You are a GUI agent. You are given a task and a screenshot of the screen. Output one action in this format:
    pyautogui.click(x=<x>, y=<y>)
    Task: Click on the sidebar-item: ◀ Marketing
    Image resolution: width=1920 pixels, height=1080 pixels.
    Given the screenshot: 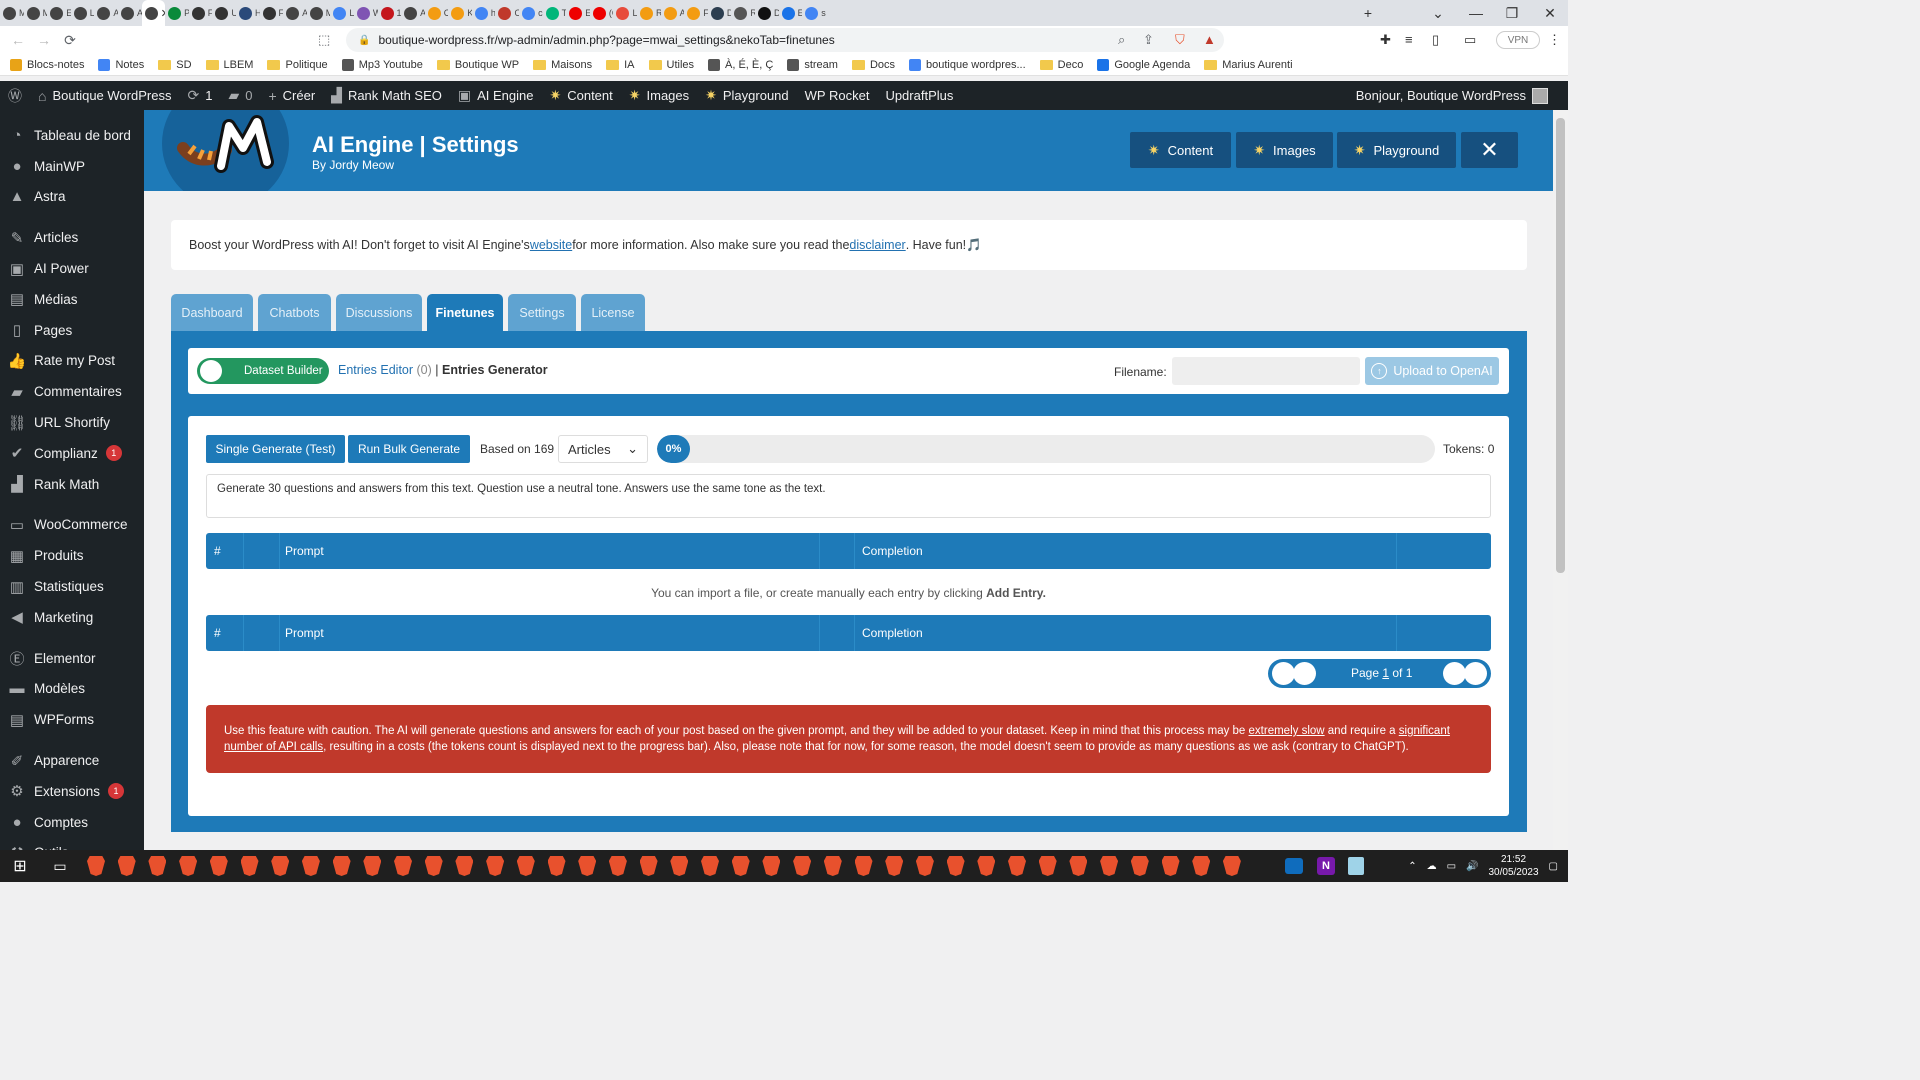 What is the action you would take?
    pyautogui.click(x=72, y=617)
    